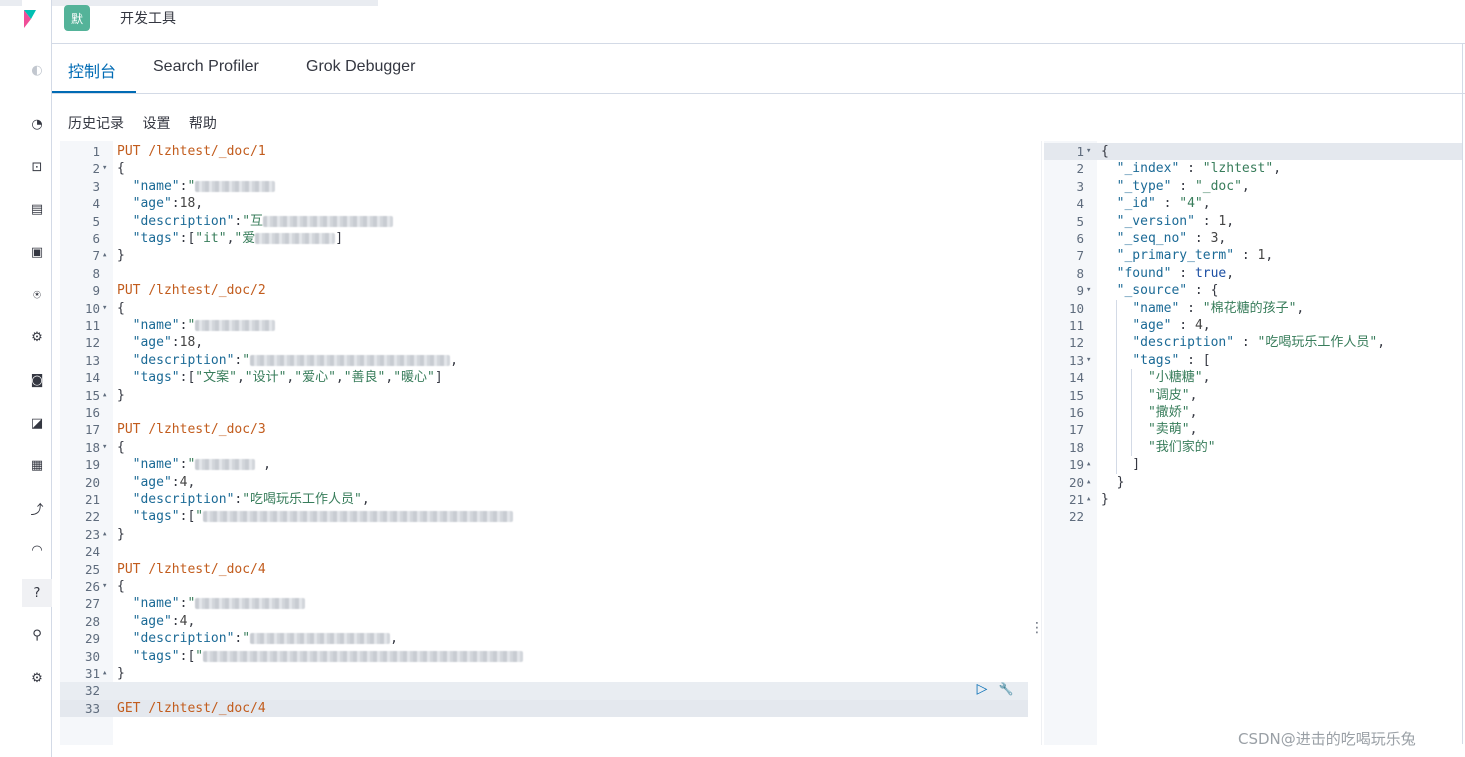 This screenshot has height=757, width=1465. What do you see at coordinates (544, 255) in the screenshot?
I see `request-line: 7 ▴}` at bounding box center [544, 255].